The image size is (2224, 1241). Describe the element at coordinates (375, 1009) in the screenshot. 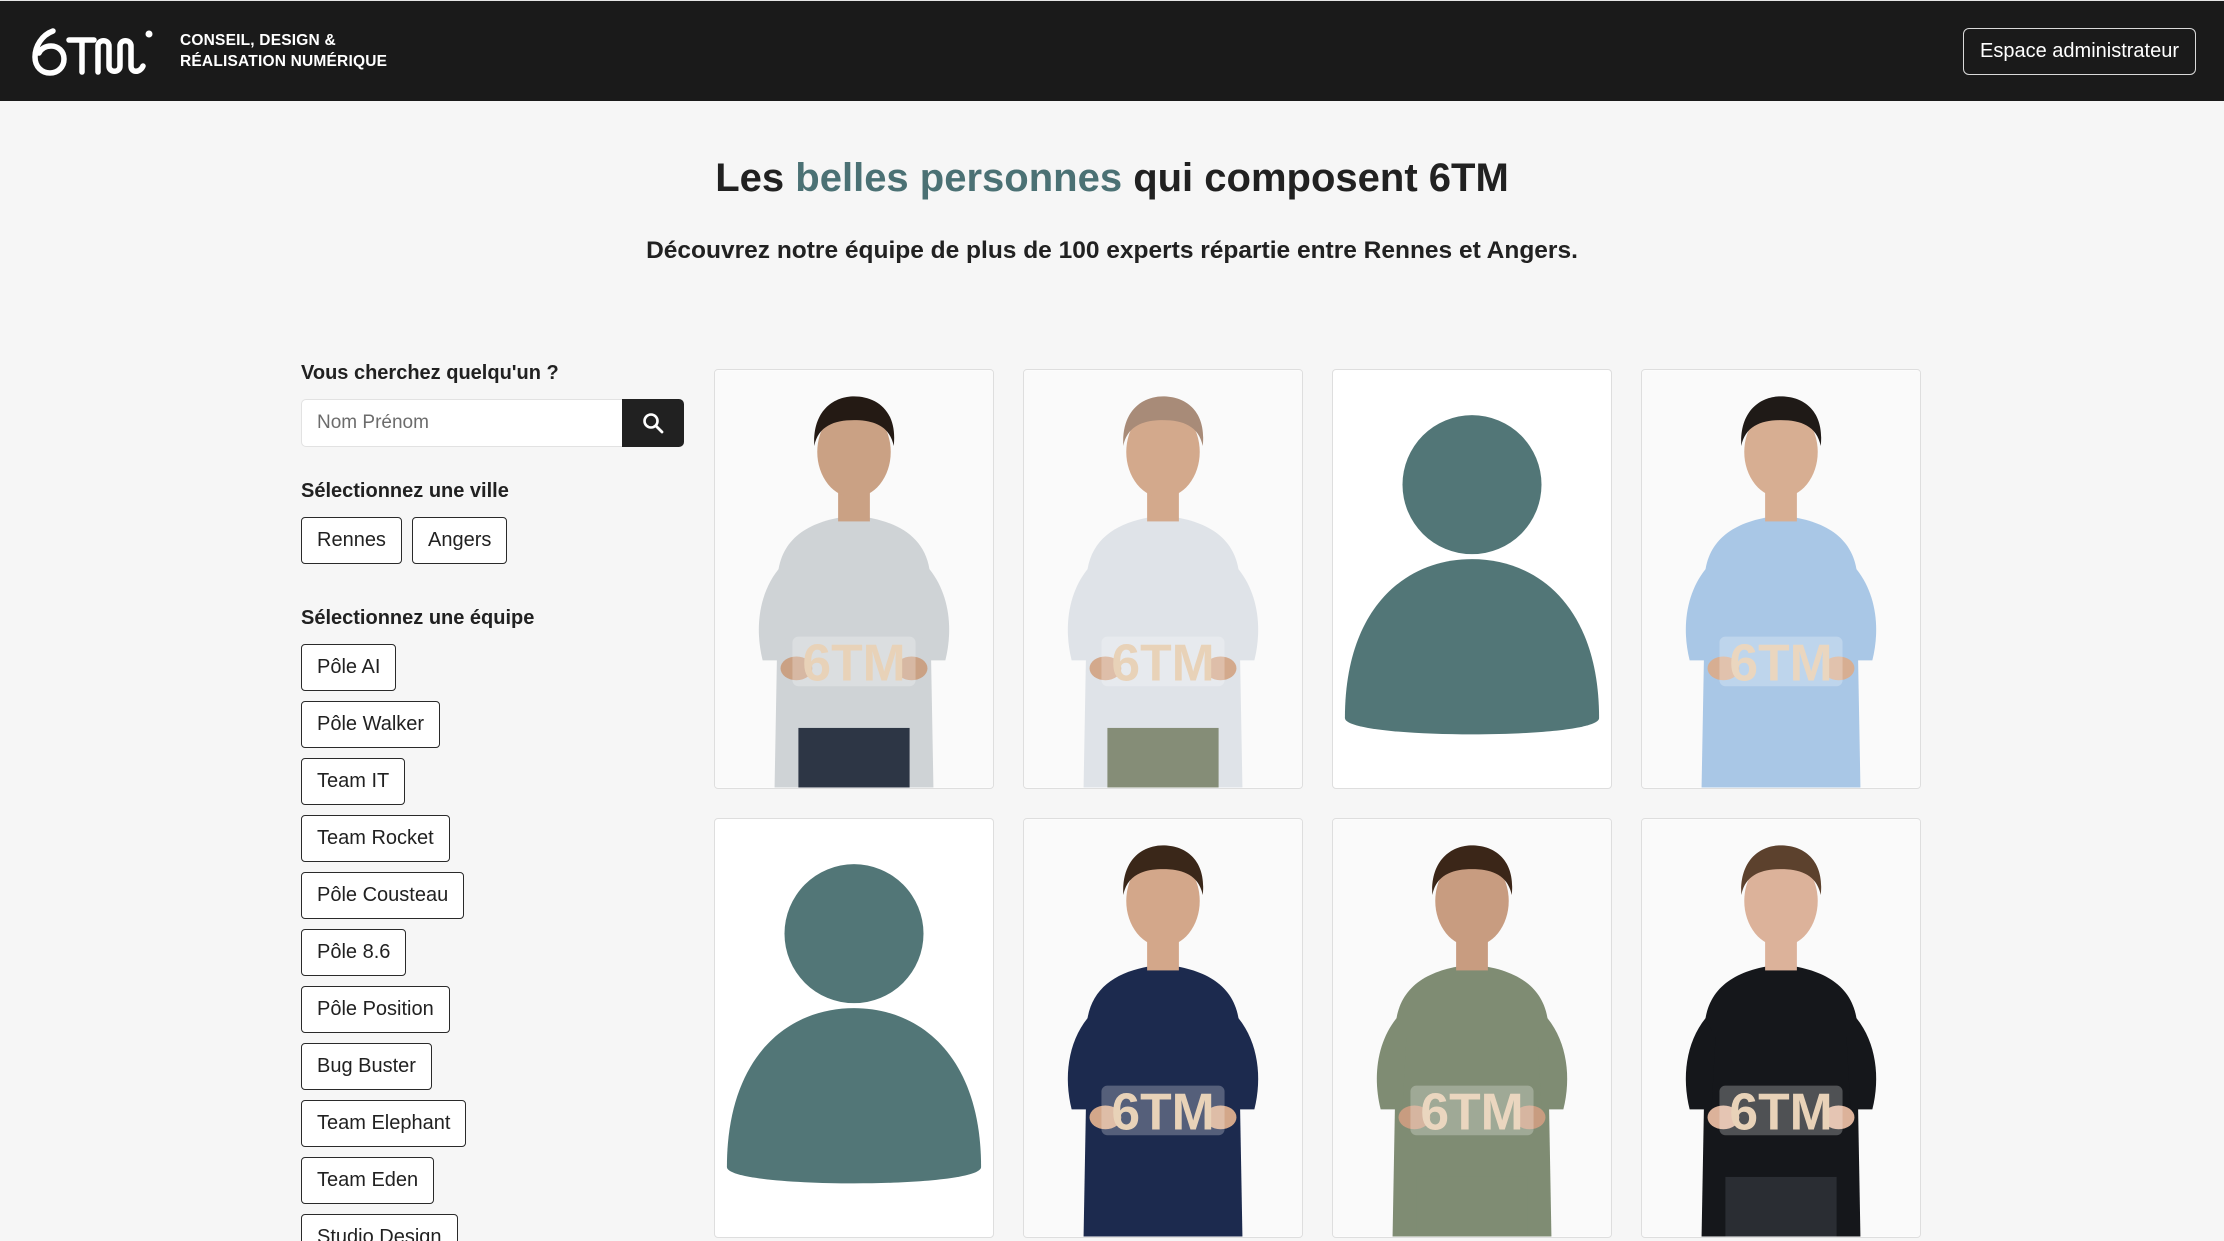

I see `team-chip-pole-position: Pôle Position` at that location.